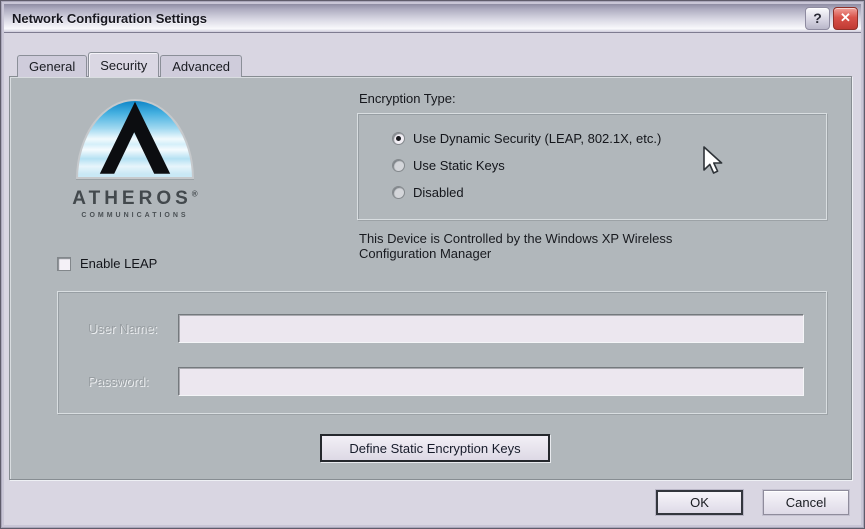 The width and height of the screenshot is (865, 529). I want to click on window-title: Network Configuration Settings, so click(109, 18).